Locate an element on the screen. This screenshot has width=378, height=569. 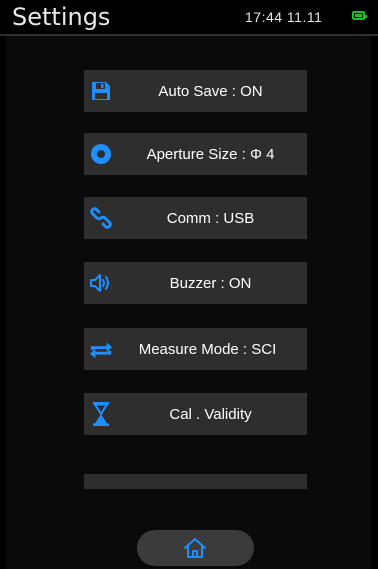
measure-mode-button: Measure Mode : SCI is located at coordinates (195, 349).